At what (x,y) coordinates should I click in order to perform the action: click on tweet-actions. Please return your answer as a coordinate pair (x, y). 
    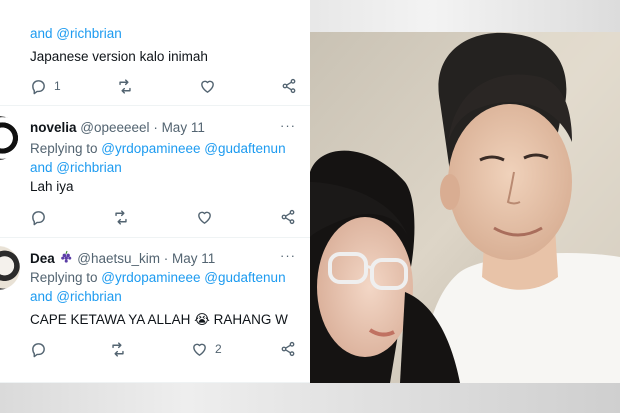
    Looking at the image, I should click on (155, 217).